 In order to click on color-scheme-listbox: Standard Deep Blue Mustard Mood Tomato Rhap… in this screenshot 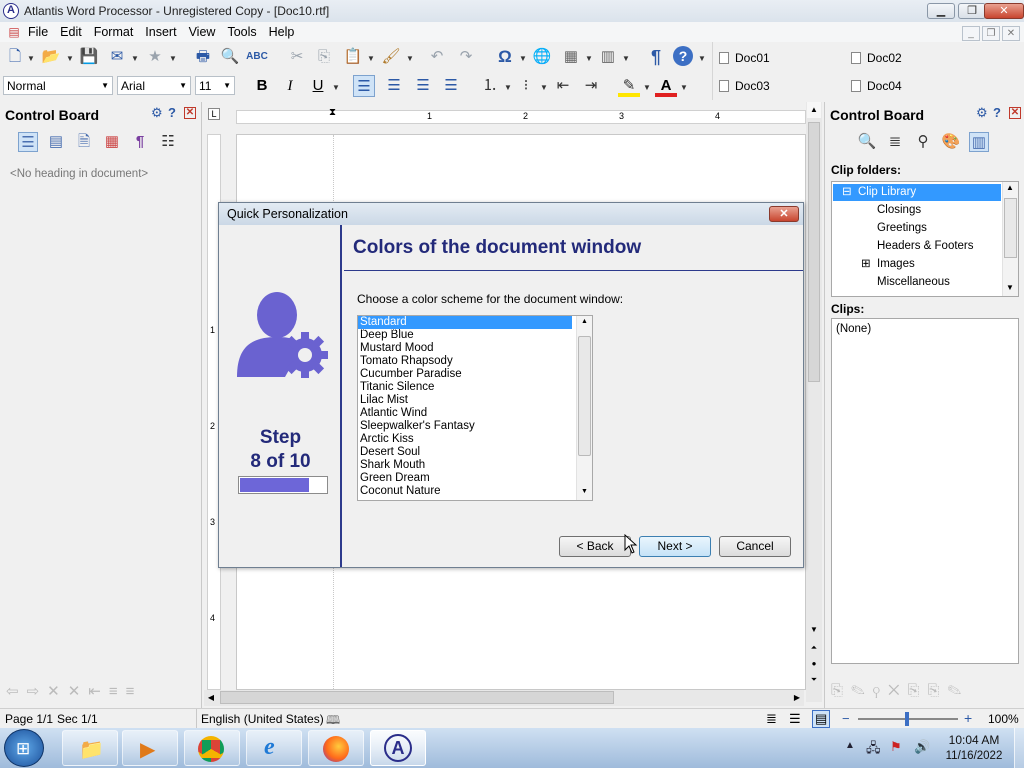, I will do `click(475, 408)`.